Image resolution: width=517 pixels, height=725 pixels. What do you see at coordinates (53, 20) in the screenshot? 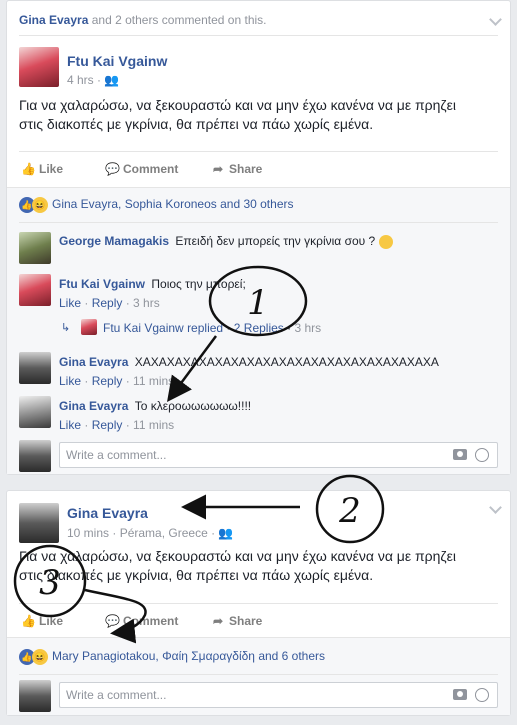
I see `activity-actor-link: Gina Evayra` at bounding box center [53, 20].